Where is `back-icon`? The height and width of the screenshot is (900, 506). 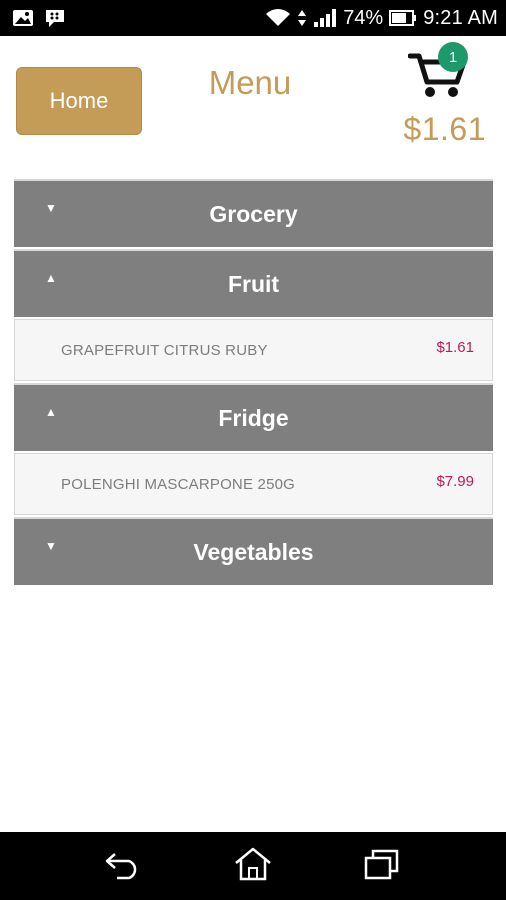
back-icon is located at coordinates (124, 866).